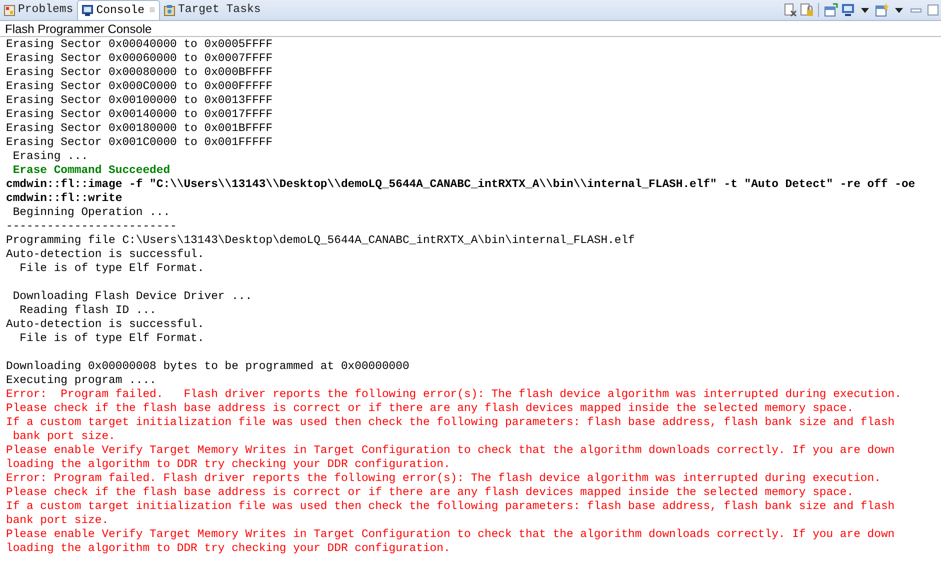 Image resolution: width=941 pixels, height=565 pixels. Describe the element at coordinates (461, 185) in the screenshot. I see `console-line: cmdwin::fl::image -f "C:\\Users\\13143\\Desktop\\demoLQ_5644A_CANABC_intRXTX_A\\bin\\internal_FLASH.elf" -t "Auto Detect" -re off -oe` at that location.